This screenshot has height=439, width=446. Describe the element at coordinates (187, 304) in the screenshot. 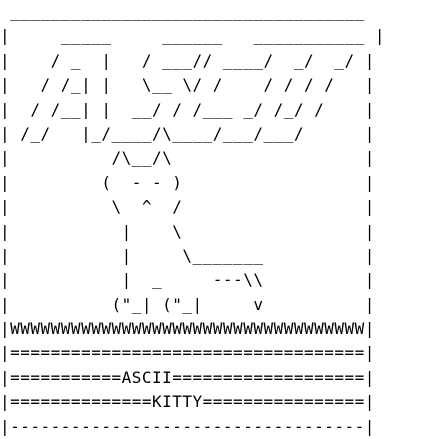

I see `ascii-cat-paws: | ("_| ("_| v |` at that location.